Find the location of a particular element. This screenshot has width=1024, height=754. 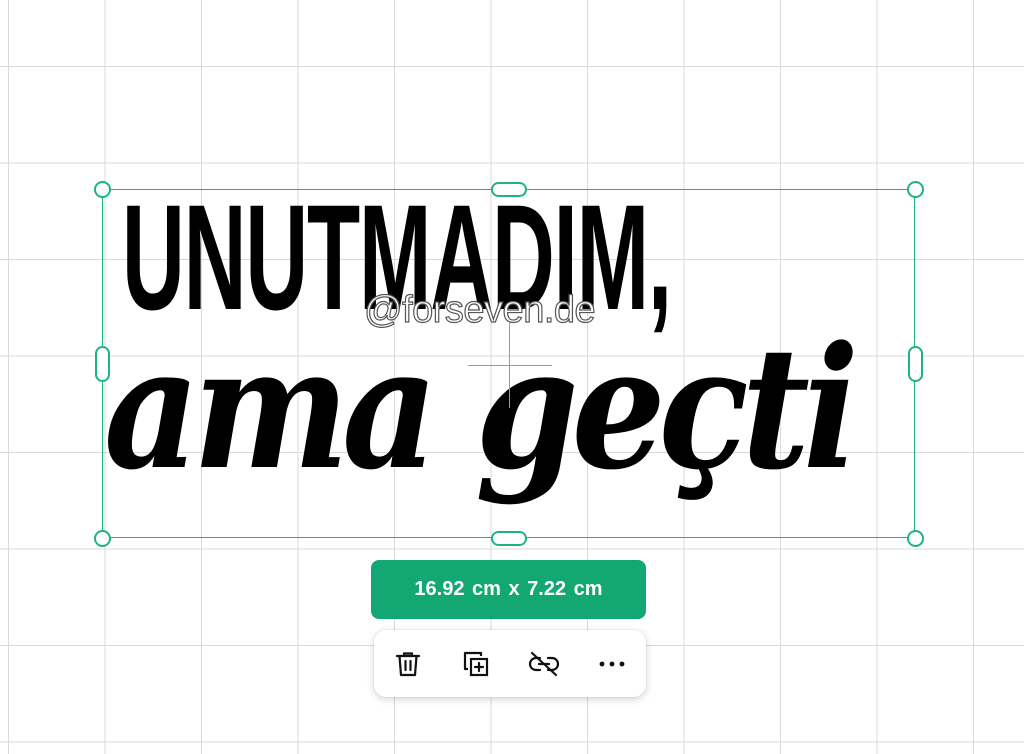

more-button is located at coordinates (612, 664).